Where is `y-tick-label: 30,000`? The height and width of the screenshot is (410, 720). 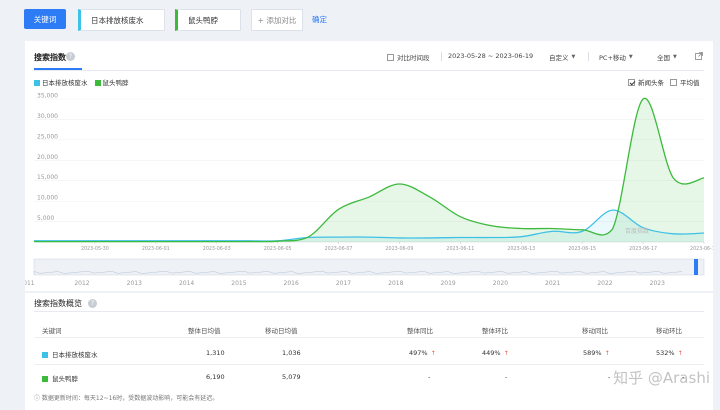
y-tick-label: 30,000 is located at coordinates (47, 116).